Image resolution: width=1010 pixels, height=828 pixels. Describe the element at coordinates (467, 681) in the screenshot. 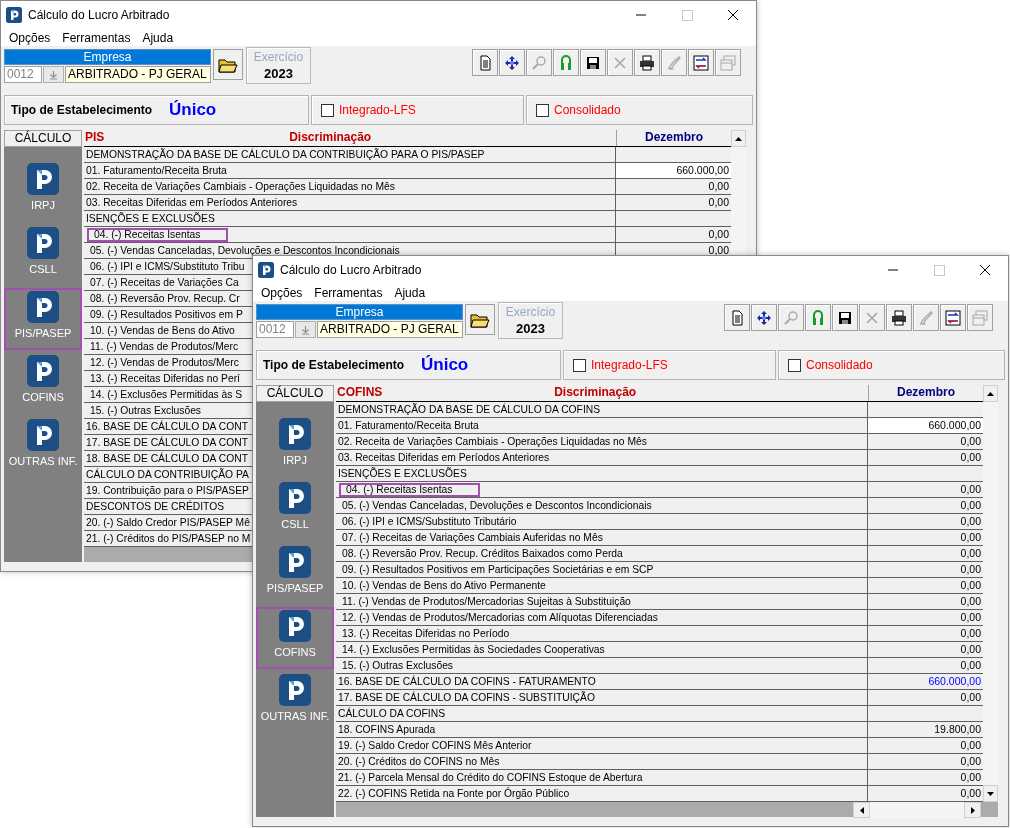

I see `row-label: 16. BASE DE CÁLCULO DA COFINS - FATURAMENTO` at that location.